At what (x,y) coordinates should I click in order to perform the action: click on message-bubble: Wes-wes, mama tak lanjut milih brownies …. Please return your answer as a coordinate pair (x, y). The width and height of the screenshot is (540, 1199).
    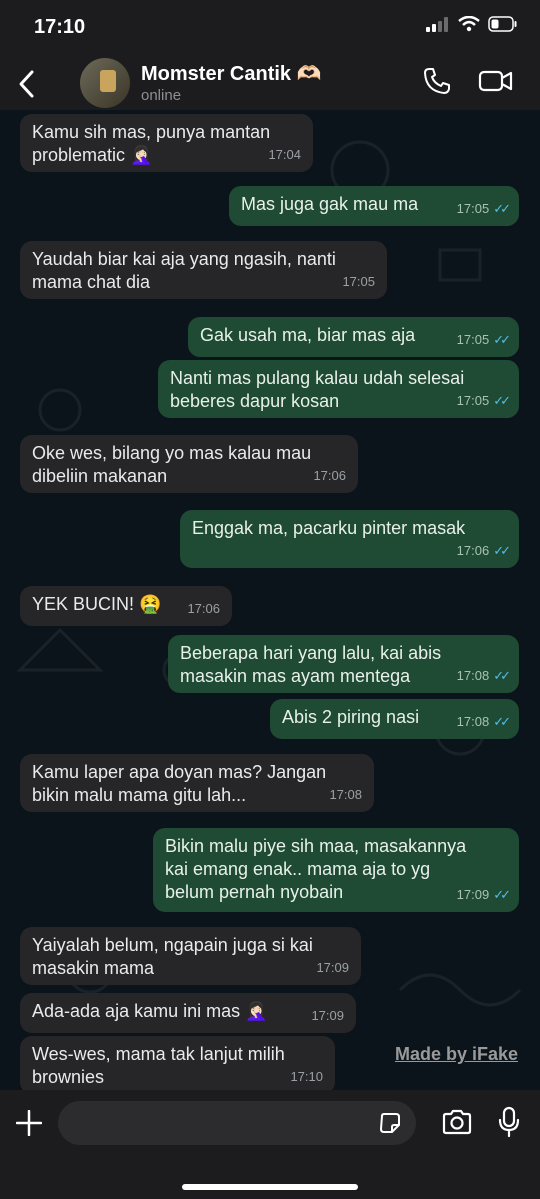
    Looking at the image, I should click on (177, 1063).